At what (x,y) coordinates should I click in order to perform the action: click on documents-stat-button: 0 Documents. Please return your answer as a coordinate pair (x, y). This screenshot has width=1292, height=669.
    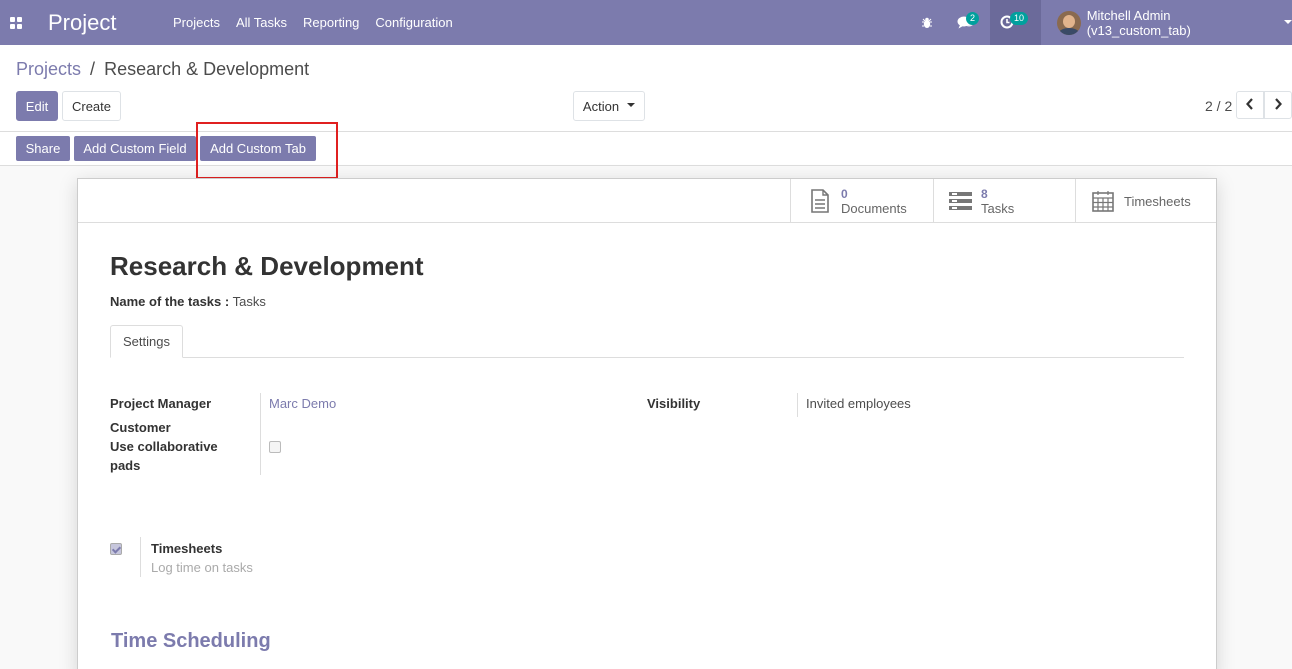
    Looking at the image, I should click on (861, 201).